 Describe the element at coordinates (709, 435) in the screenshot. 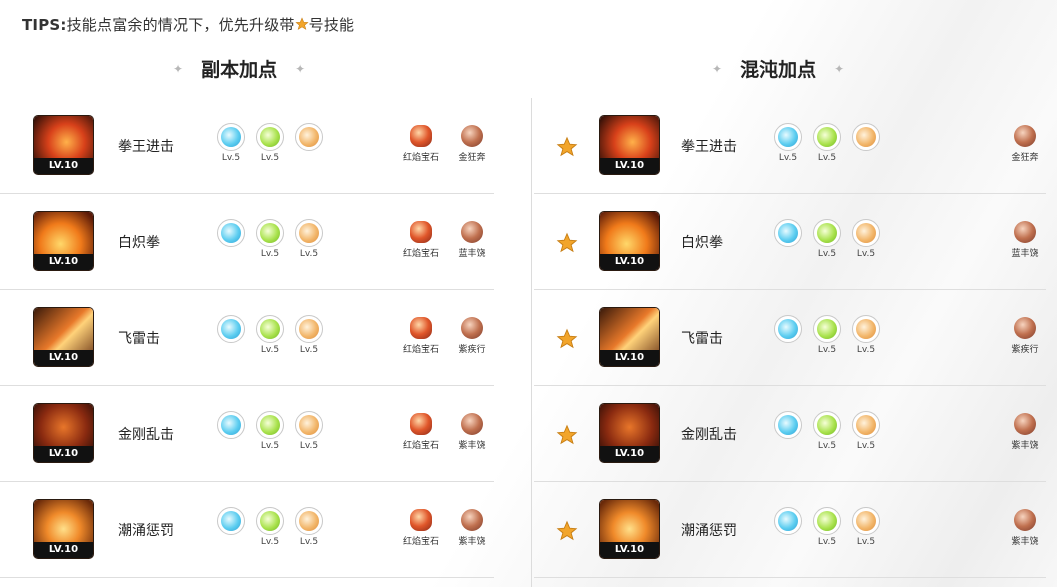

I see `skill-name: 金刚乱击` at that location.